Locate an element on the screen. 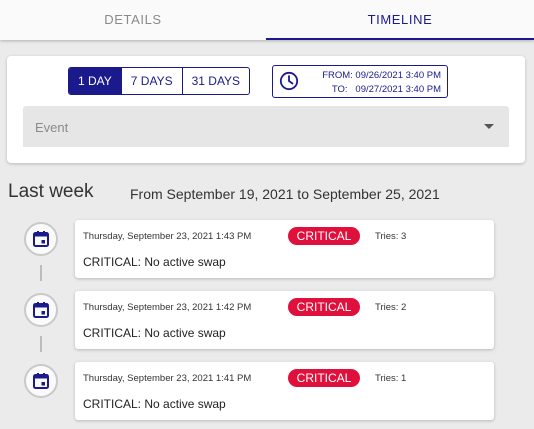  date-from: FROM: 09/26/2021 3:40 PM is located at coordinates (381, 75).